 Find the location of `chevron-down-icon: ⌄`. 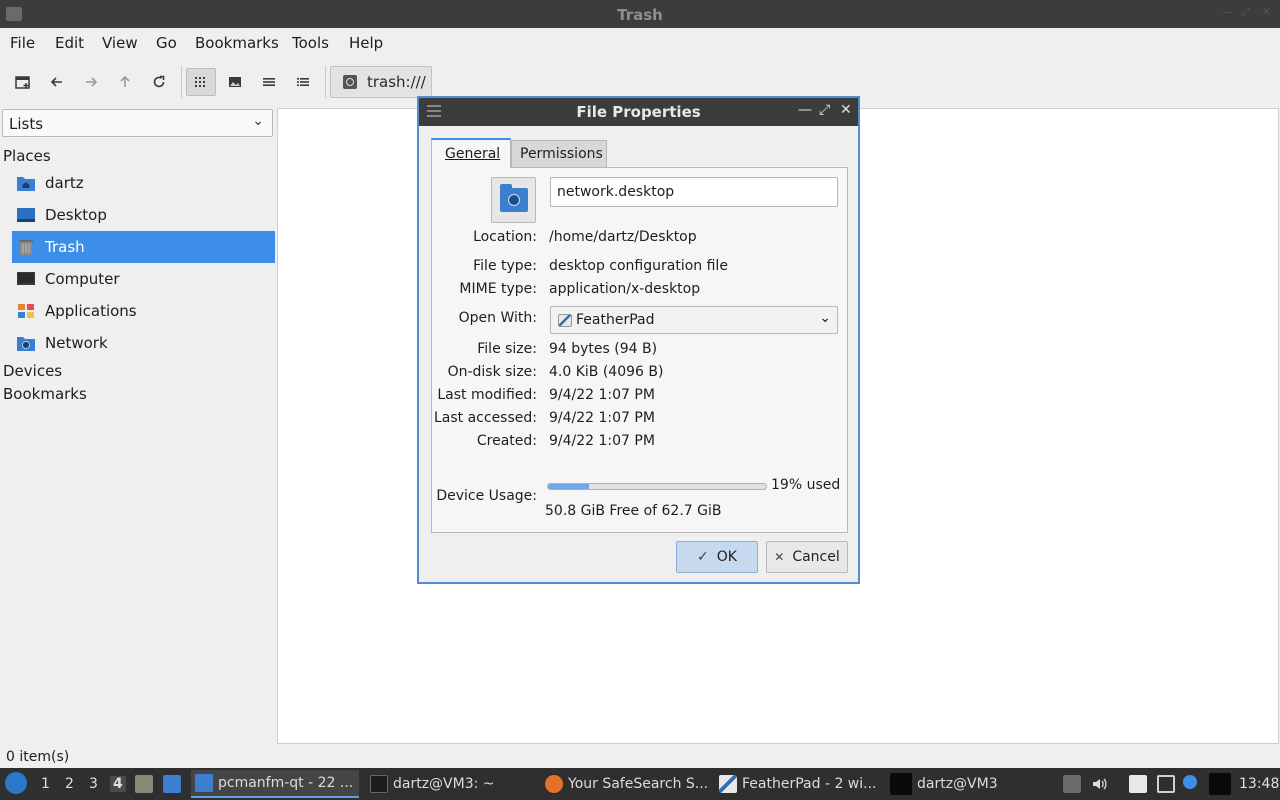

chevron-down-icon: ⌄ is located at coordinates (825, 318).